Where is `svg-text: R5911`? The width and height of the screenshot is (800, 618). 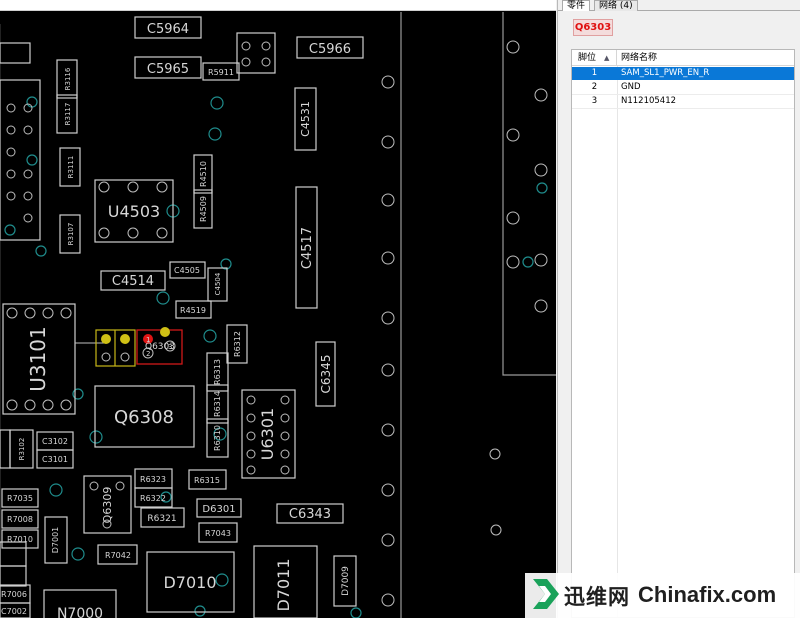 svg-text: R5911 is located at coordinates (221, 72).